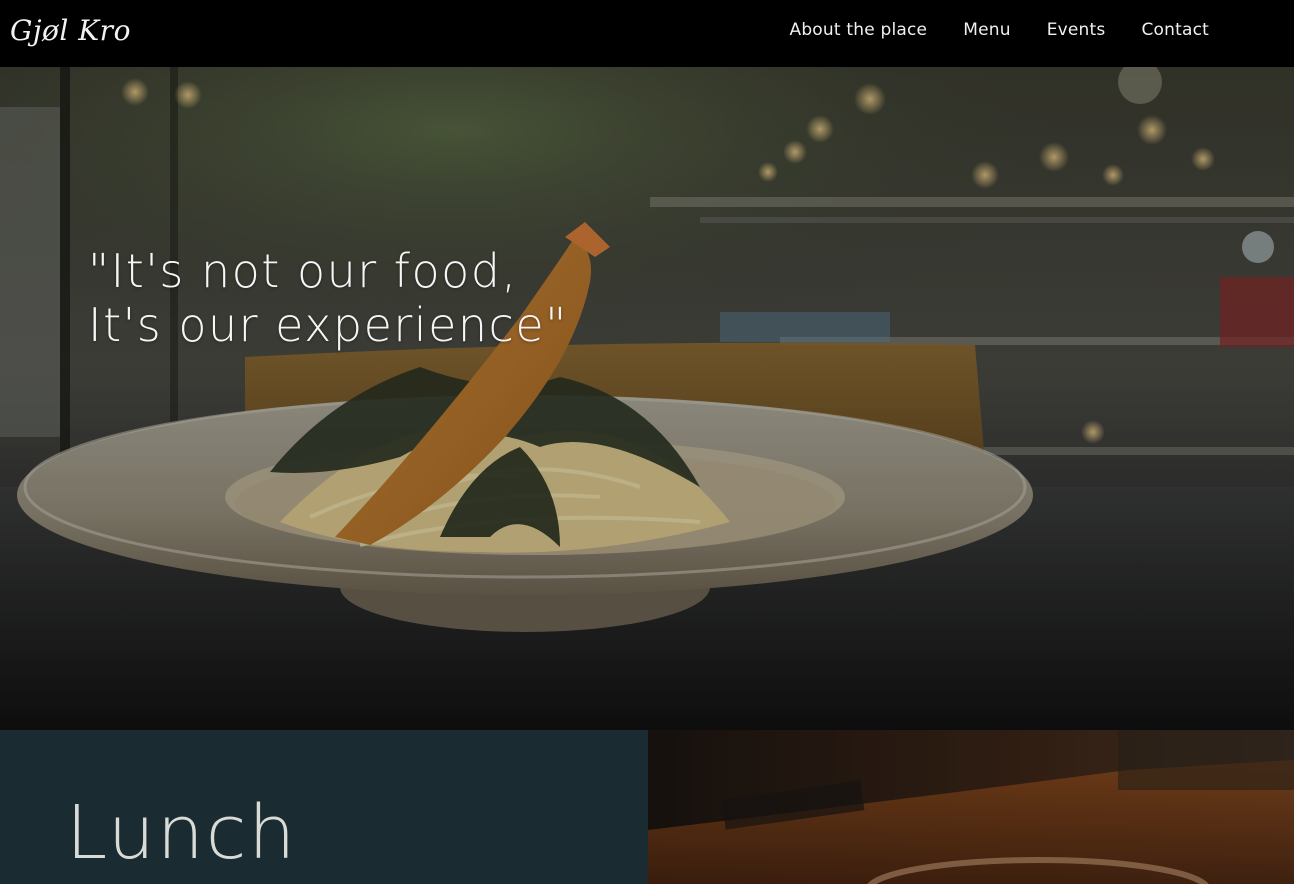  Describe the element at coordinates (182, 833) in the screenshot. I see `lunch-heading: Lunch` at that location.